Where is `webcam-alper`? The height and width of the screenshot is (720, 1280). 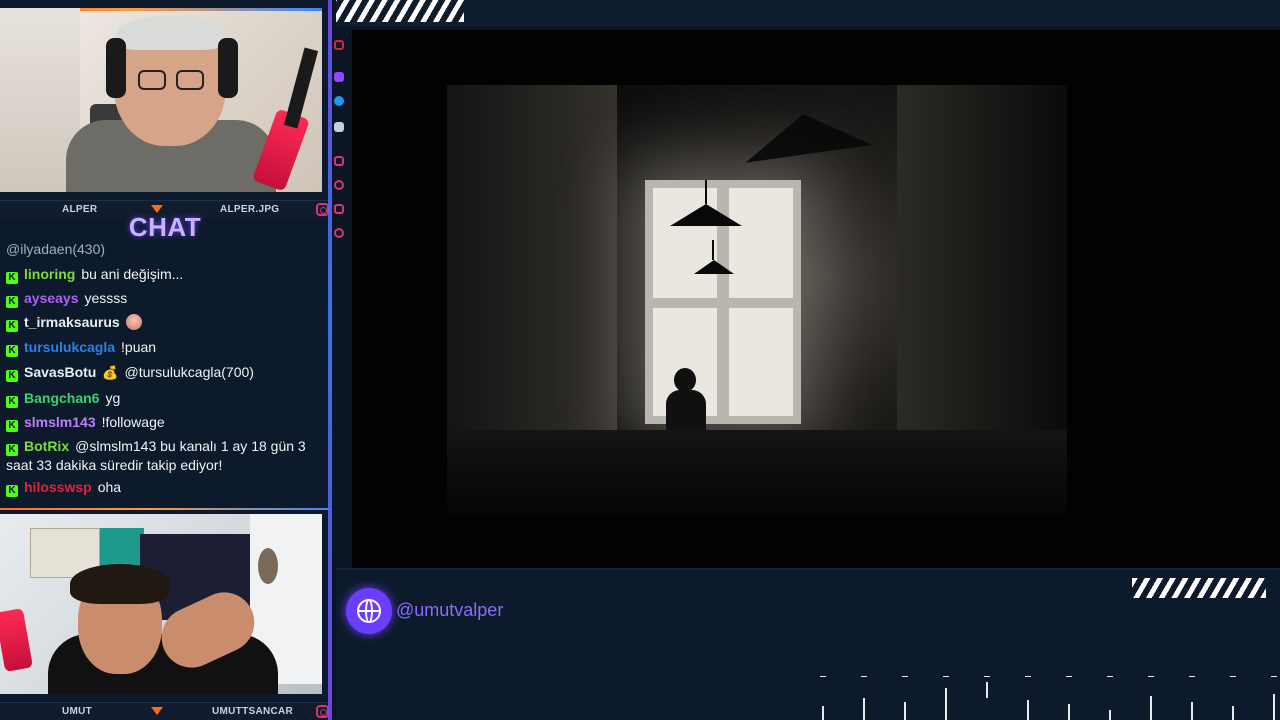
webcam-alper is located at coordinates (161, 100).